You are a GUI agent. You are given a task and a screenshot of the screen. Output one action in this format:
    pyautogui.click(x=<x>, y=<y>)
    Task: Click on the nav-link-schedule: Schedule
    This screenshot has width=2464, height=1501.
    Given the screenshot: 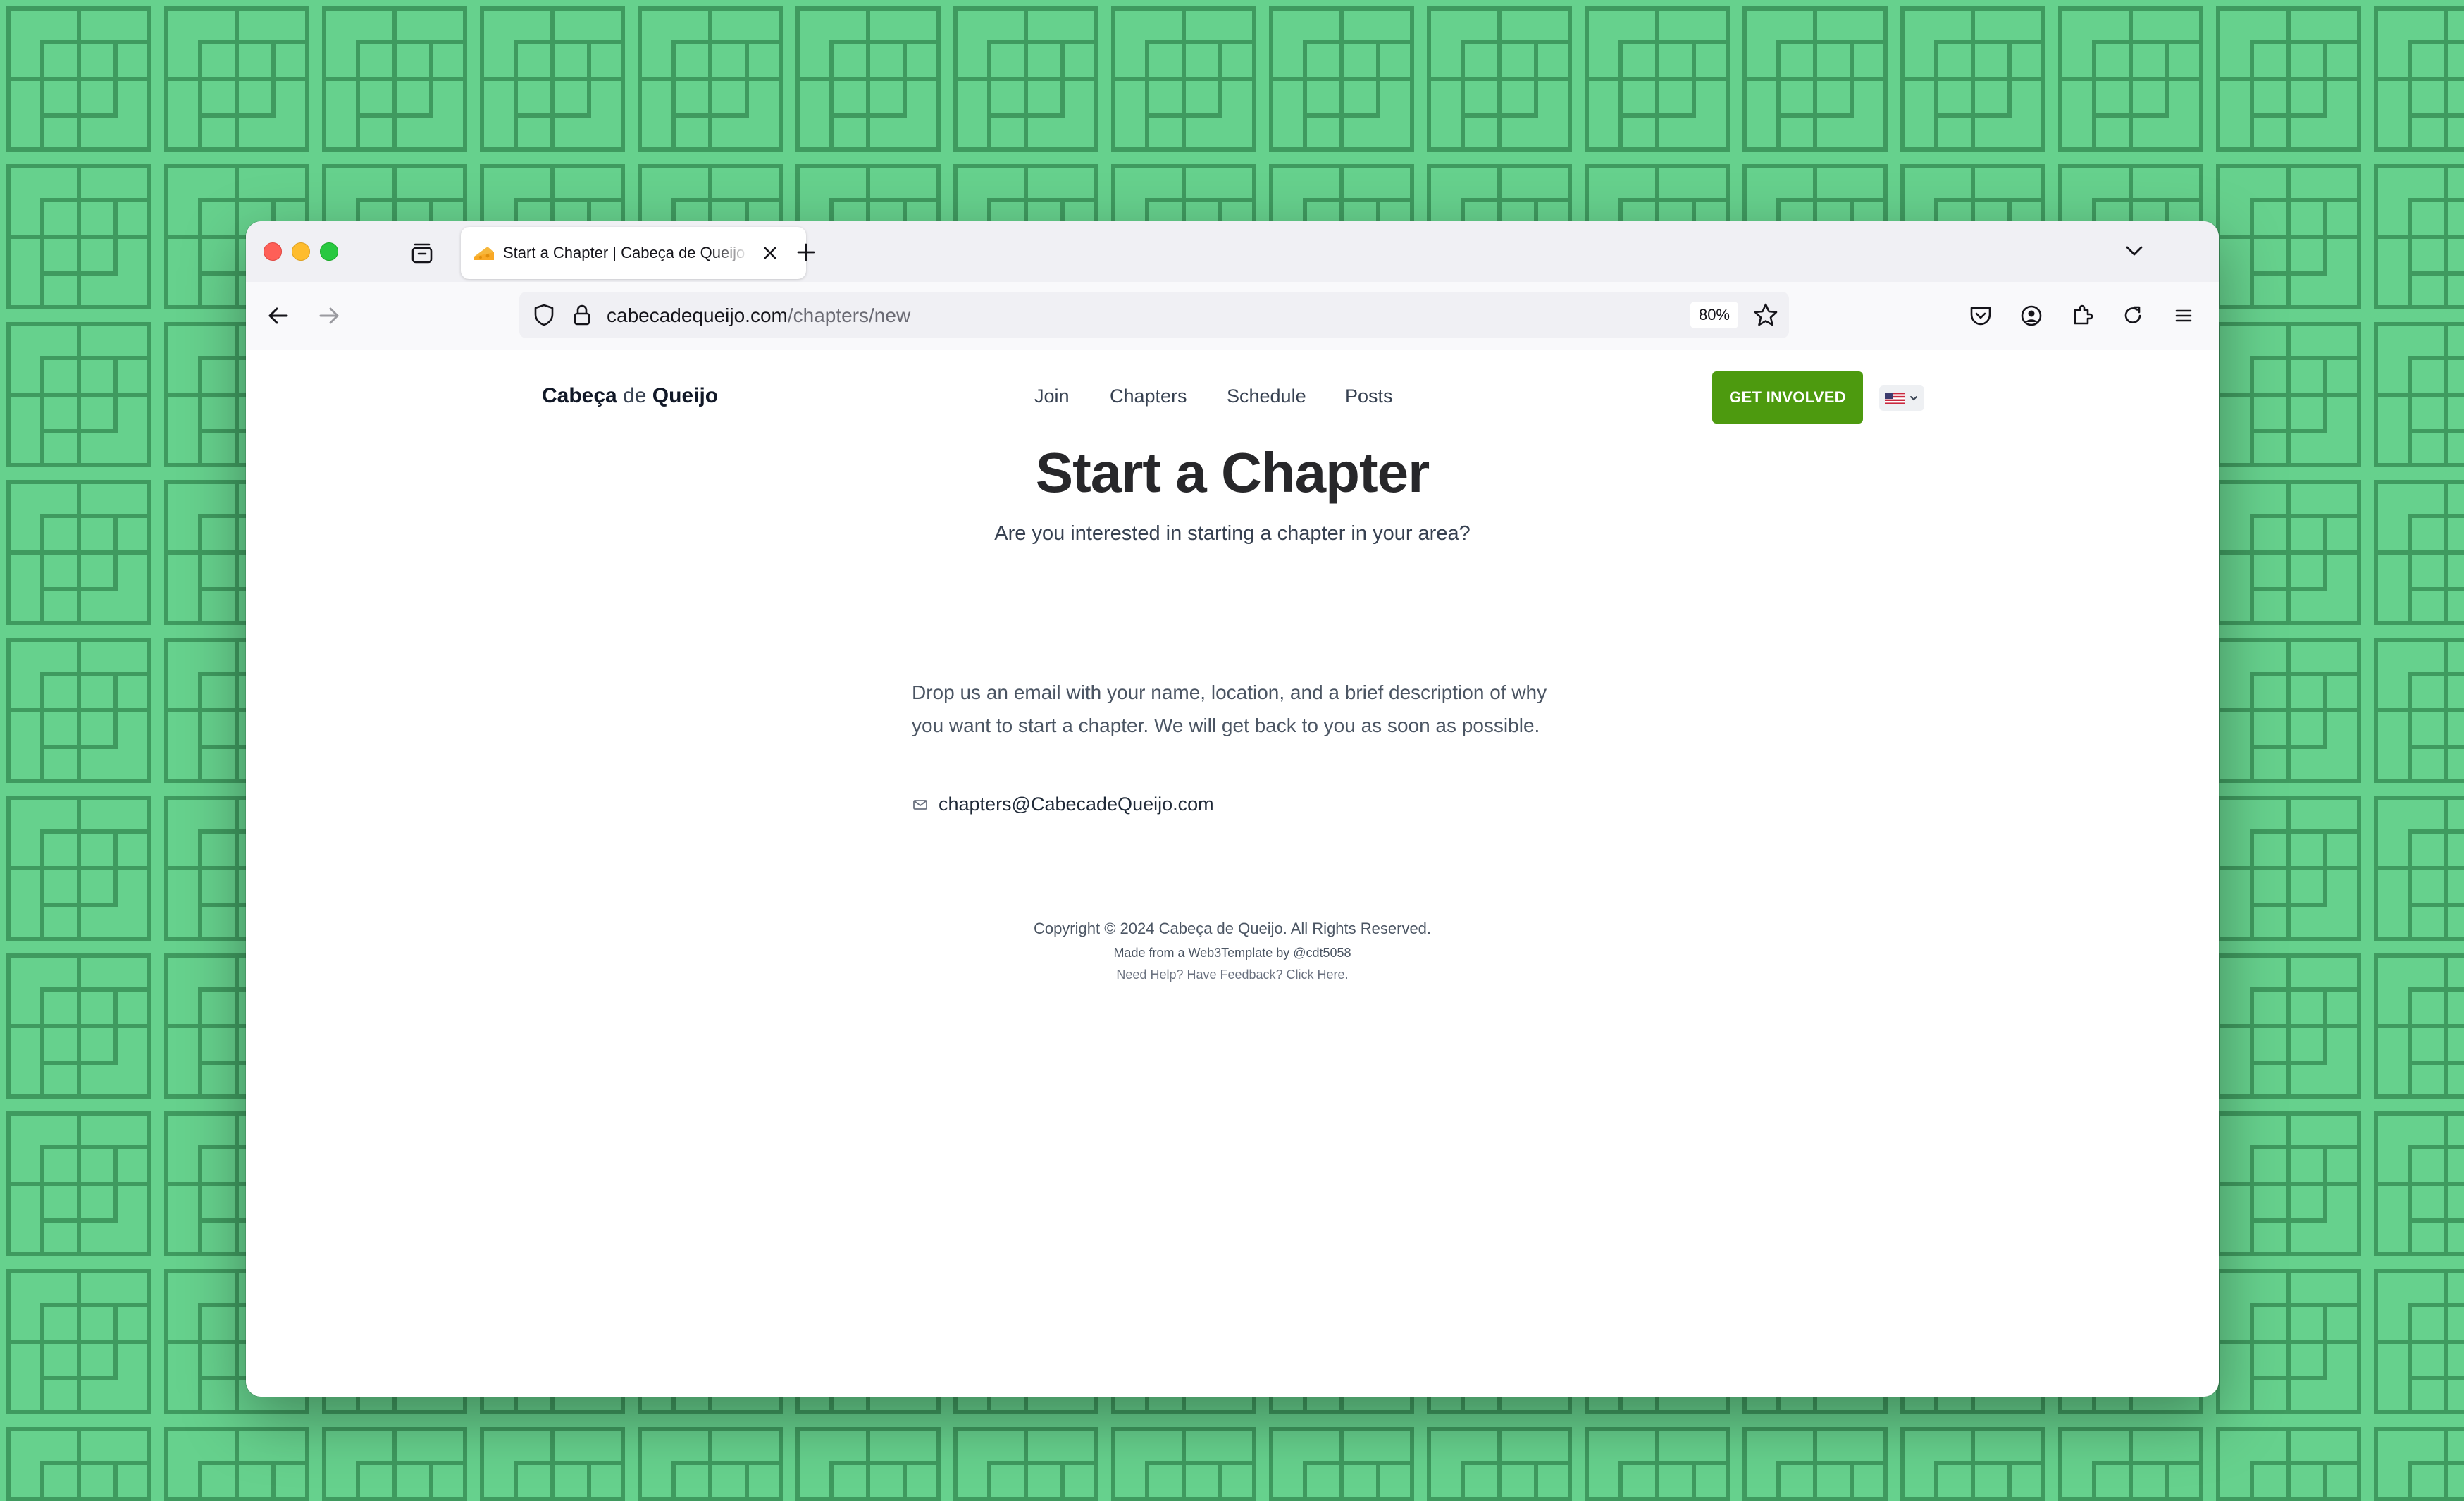 What is the action you would take?
    pyautogui.click(x=1266, y=396)
    